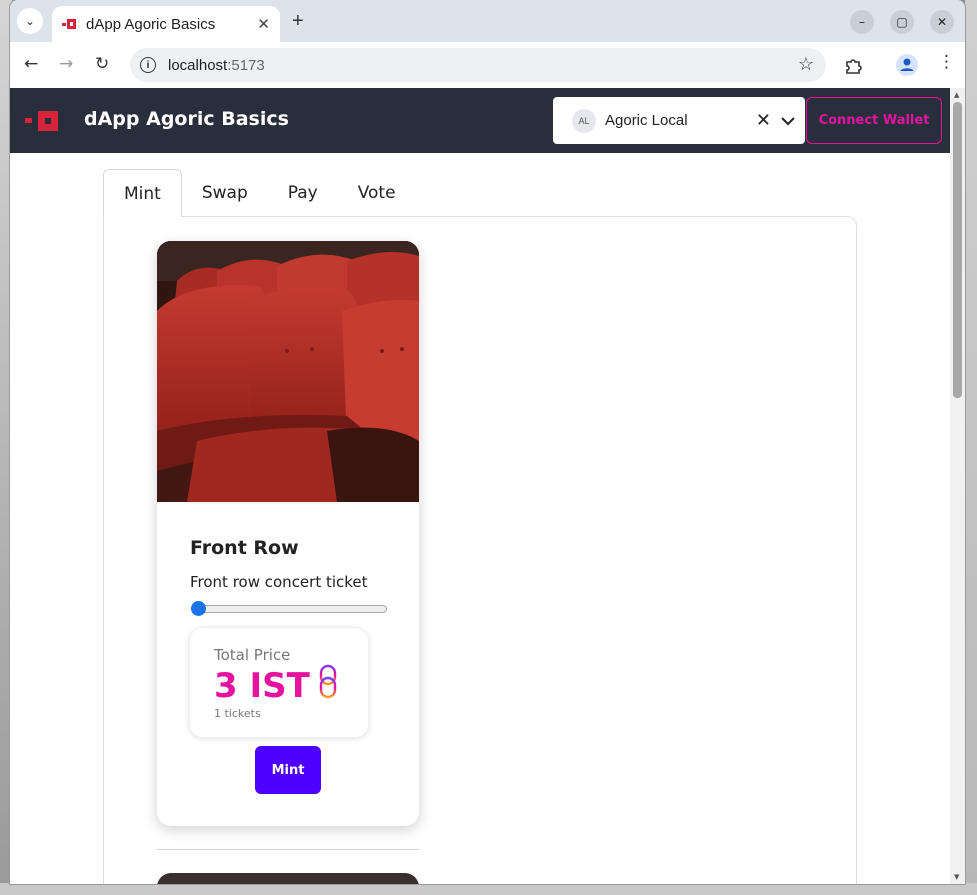 This screenshot has height=895, width=977. Describe the element at coordinates (263, 24) in the screenshot. I see `tab-close-icon: ✕` at that location.